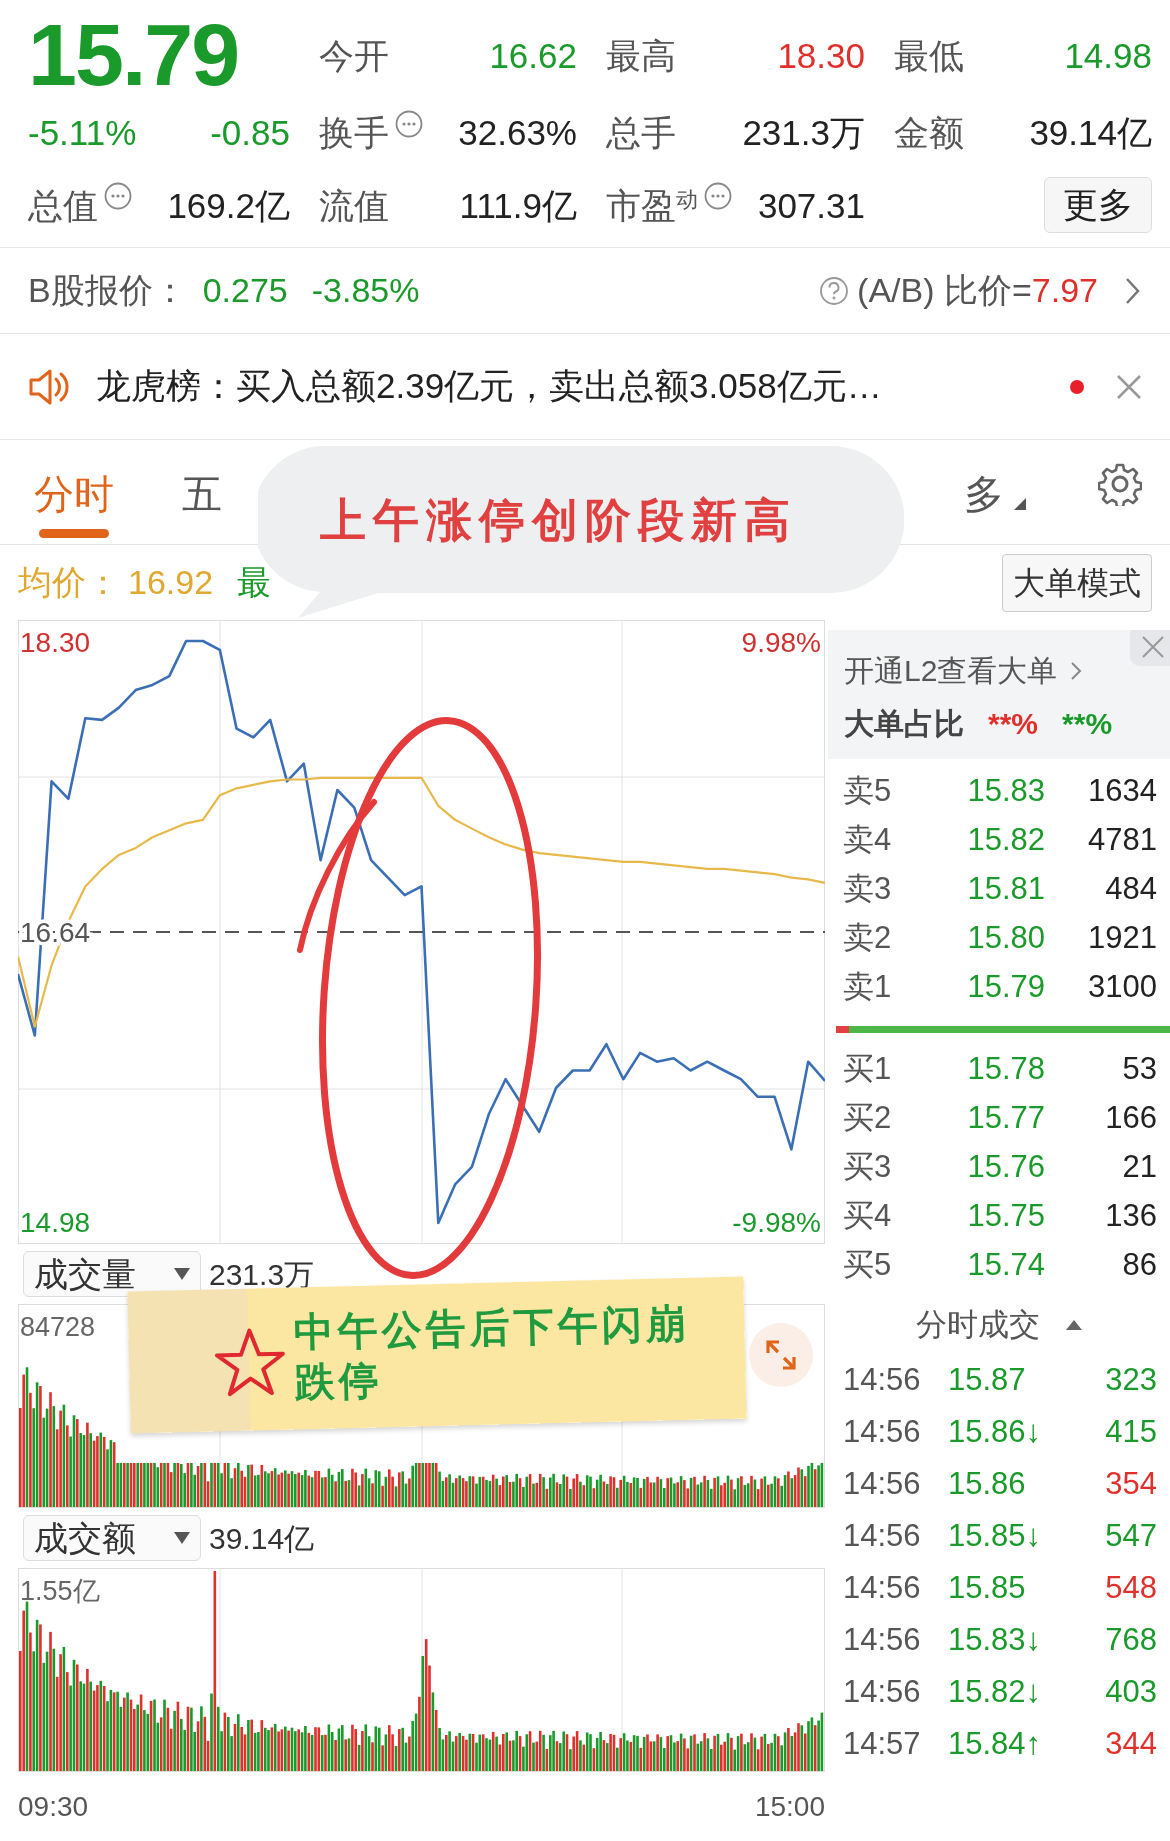 This screenshot has width=1170, height=1841. I want to click on stat-value: 169.2亿, so click(228, 205).